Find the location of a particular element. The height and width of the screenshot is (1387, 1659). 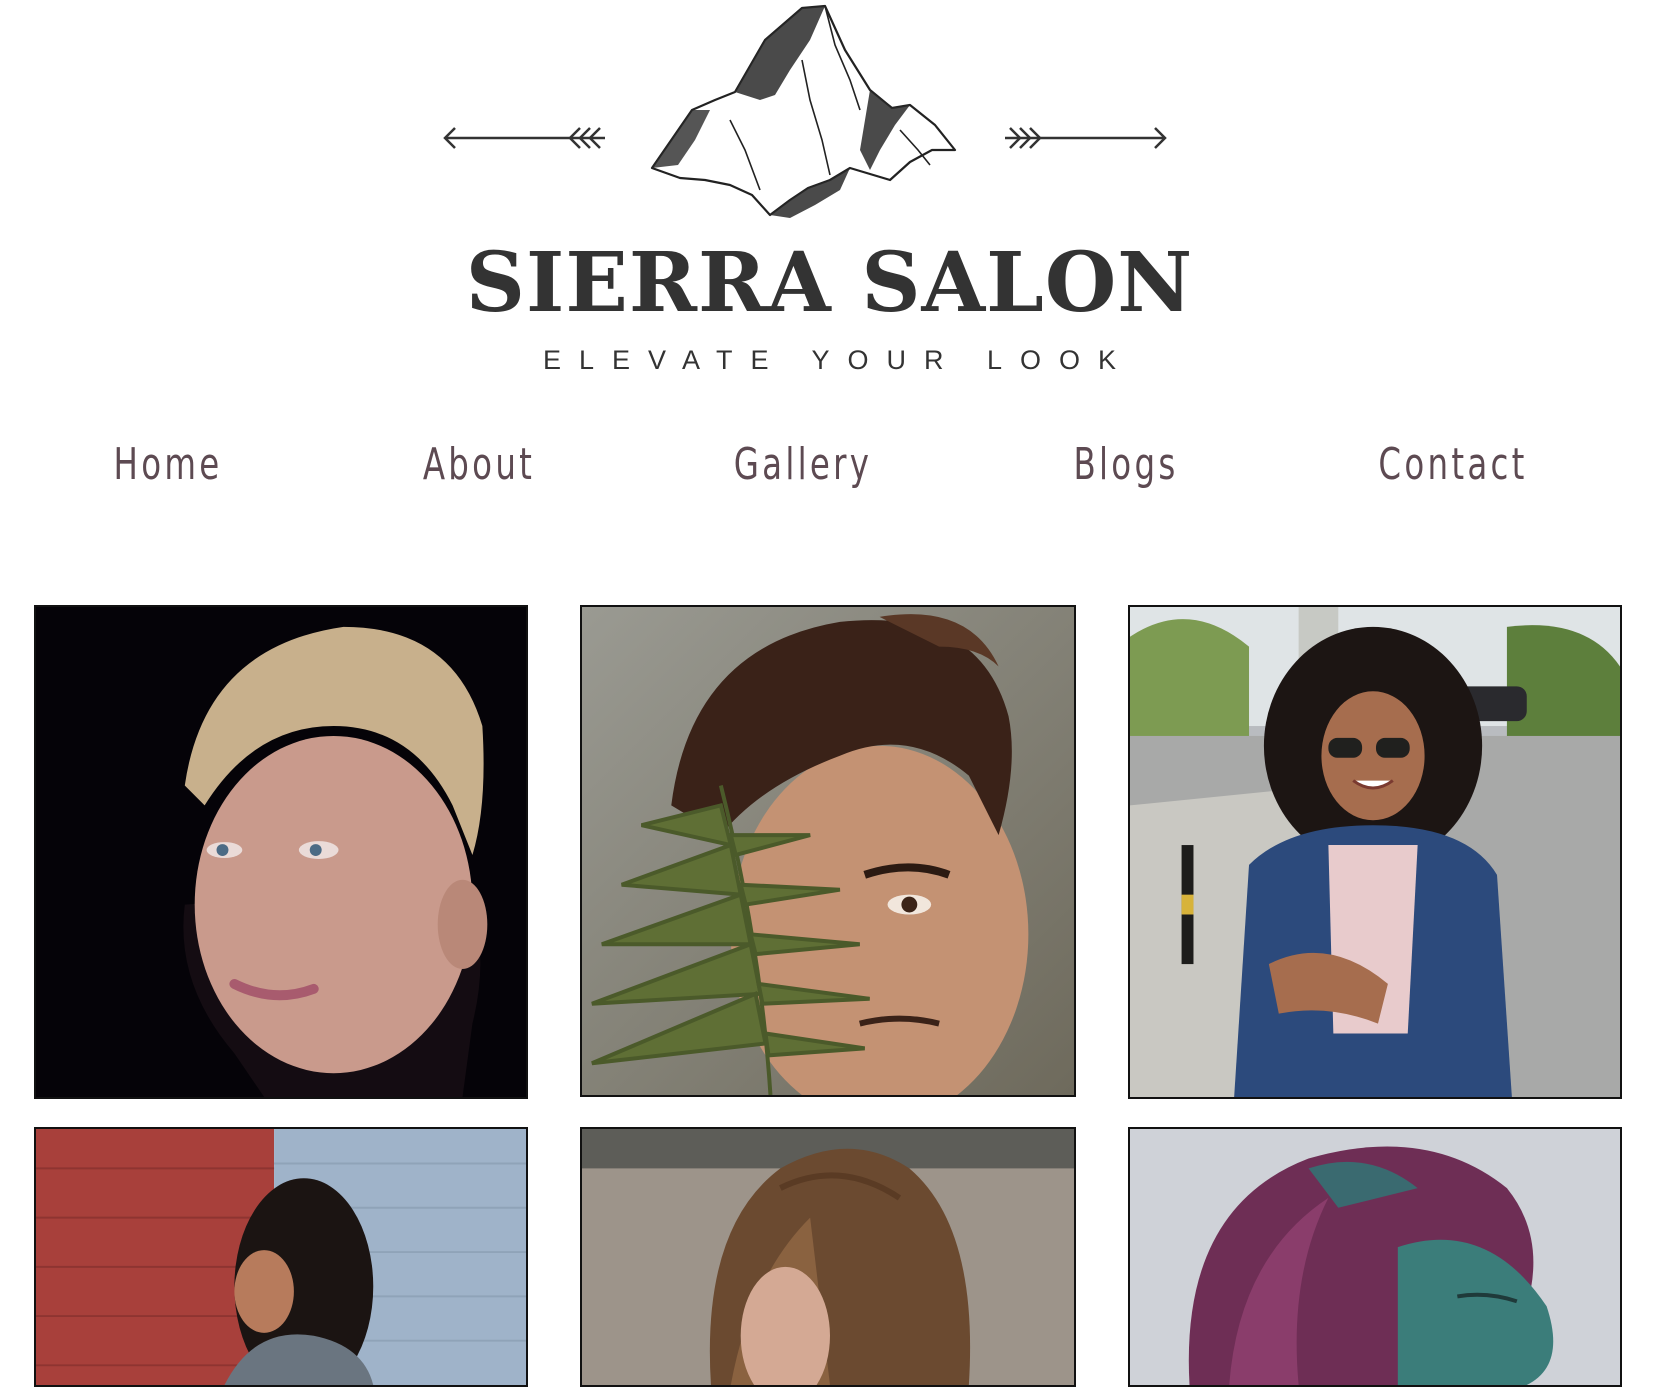

gallery-photo-street-curls is located at coordinates (1375, 852).